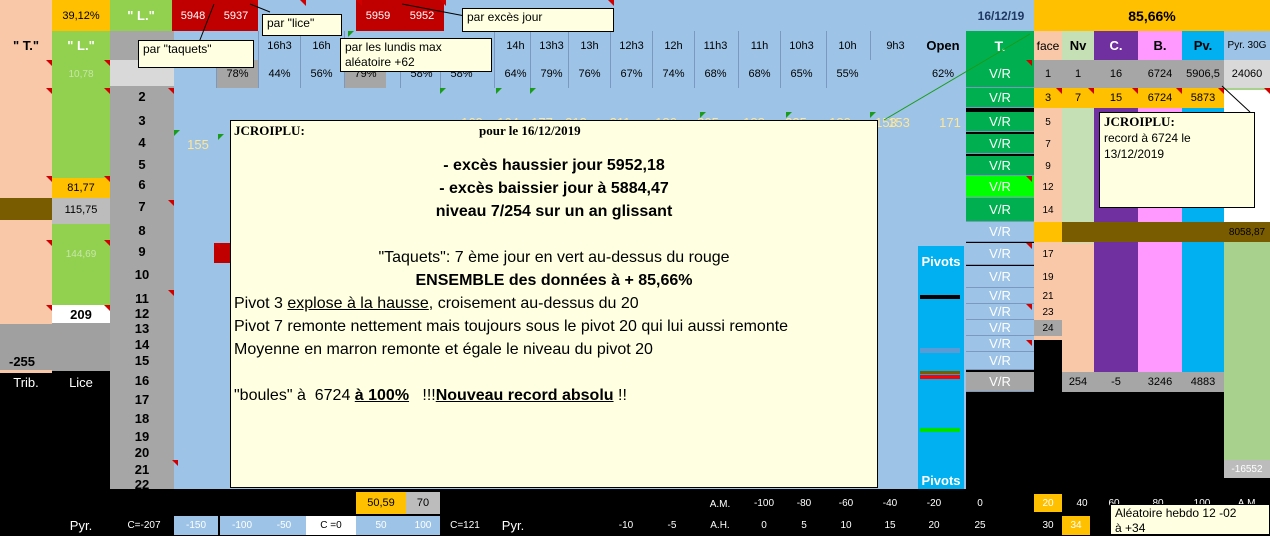 This screenshot has width=1270, height=536. What do you see at coordinates (934, 503) in the screenshot?
I see `am-value: -20` at bounding box center [934, 503].